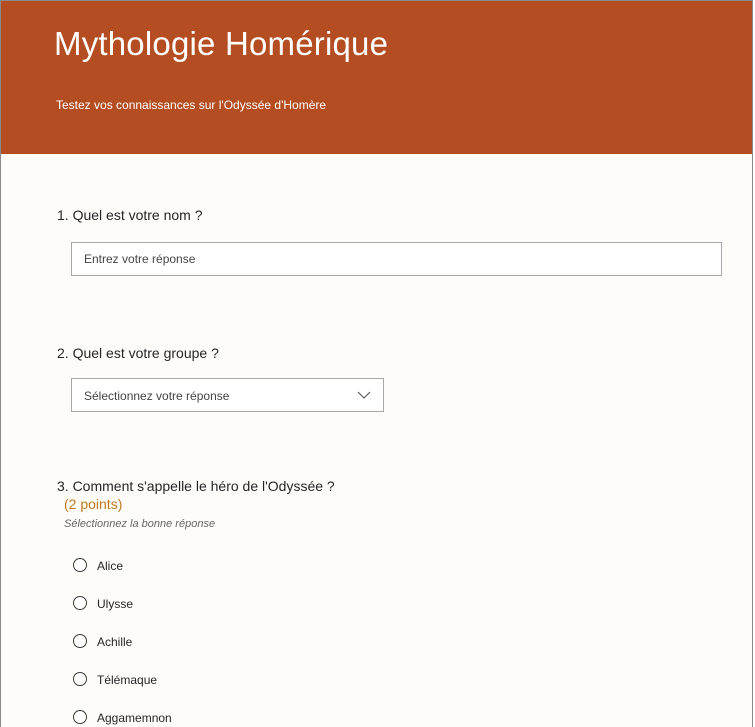  I want to click on question-3-points: (2 points), so click(93, 504).